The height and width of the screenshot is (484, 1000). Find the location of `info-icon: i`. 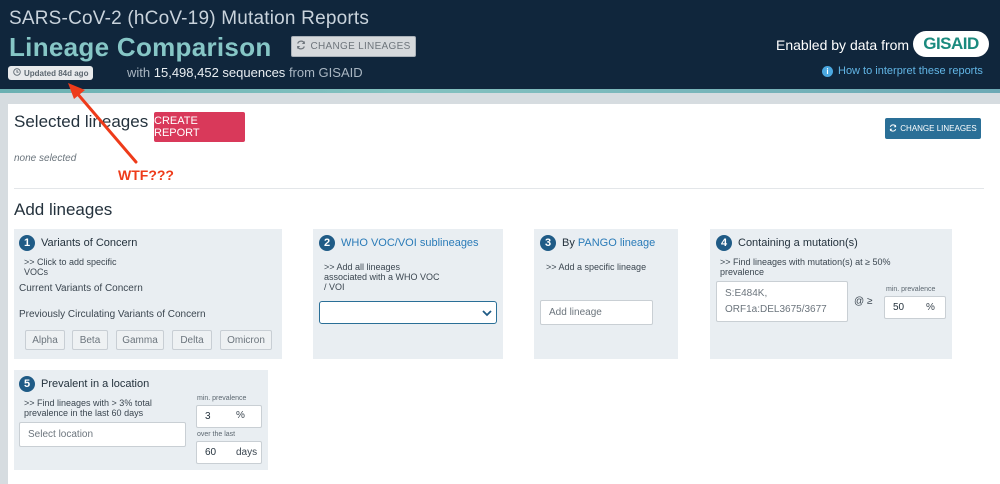

info-icon: i is located at coordinates (827, 71).